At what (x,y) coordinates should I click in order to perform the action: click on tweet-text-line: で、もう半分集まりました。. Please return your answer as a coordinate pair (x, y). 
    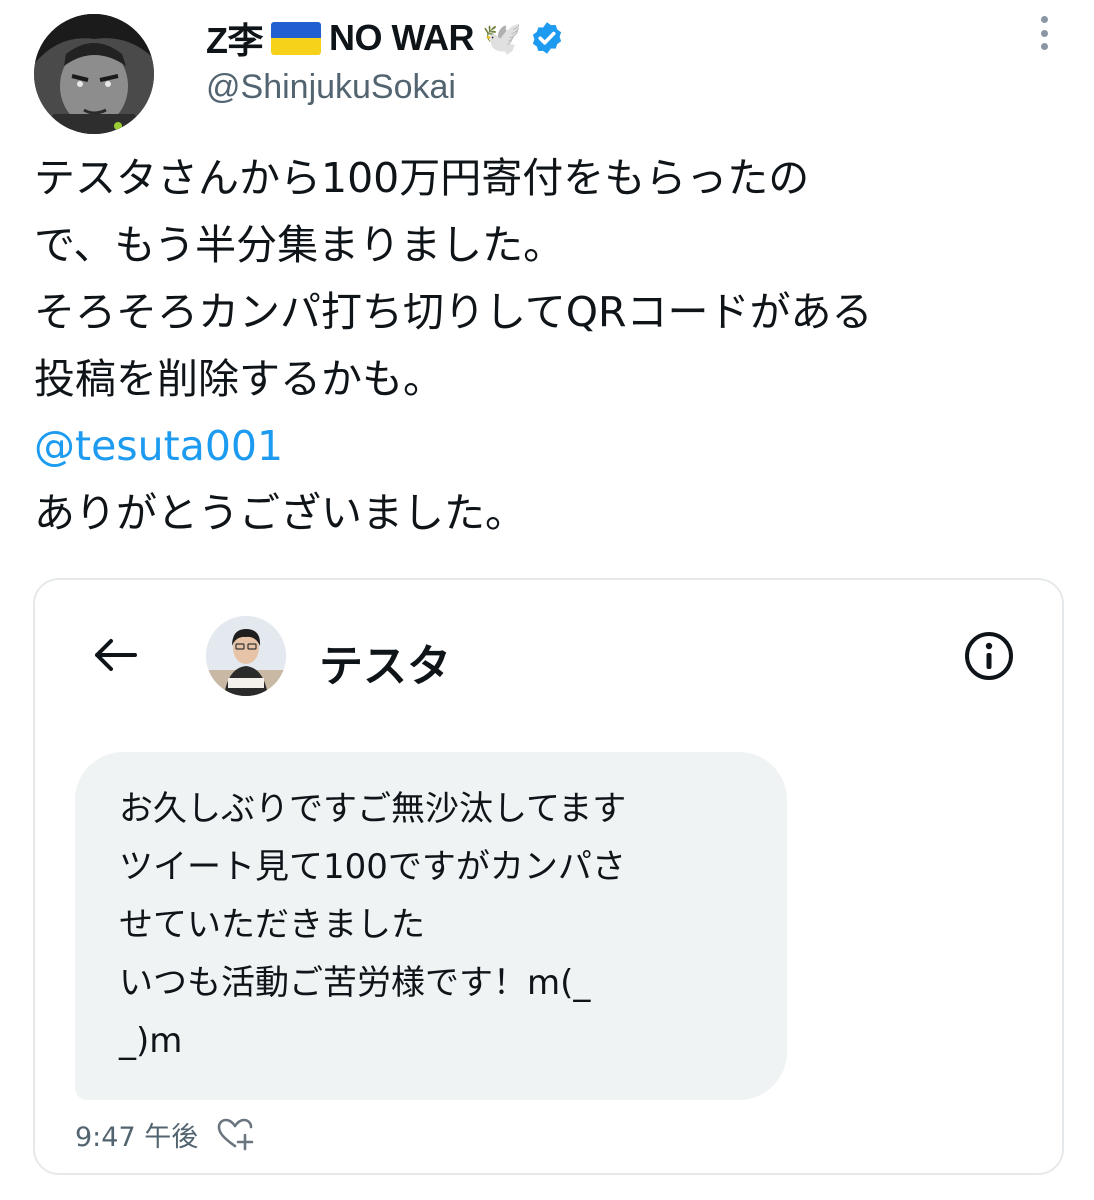
    Looking at the image, I should click on (299, 245).